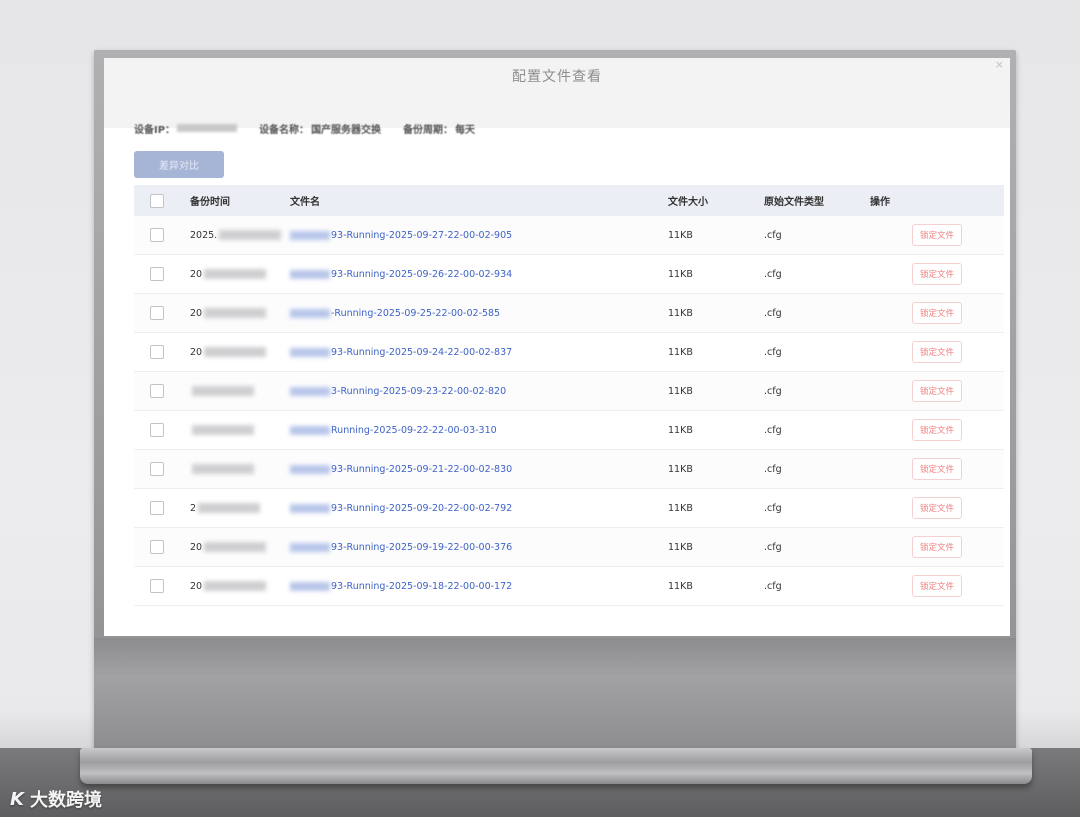 The height and width of the screenshot is (817, 1080). I want to click on row-filename-text: 93-Running-2025-09-21-22-00-02-830, so click(421, 469).